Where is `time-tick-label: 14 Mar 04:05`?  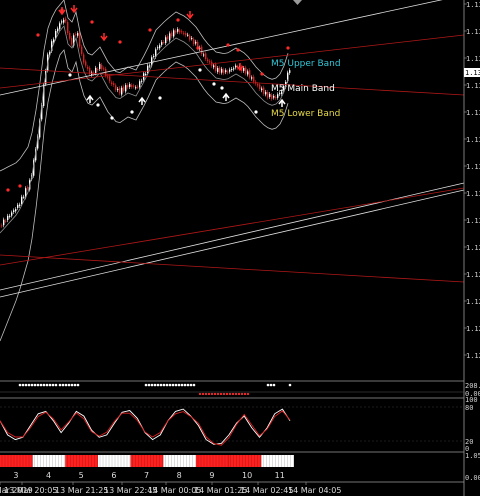
time-tick-label: 14 Mar 04:05 is located at coordinates (314, 490).